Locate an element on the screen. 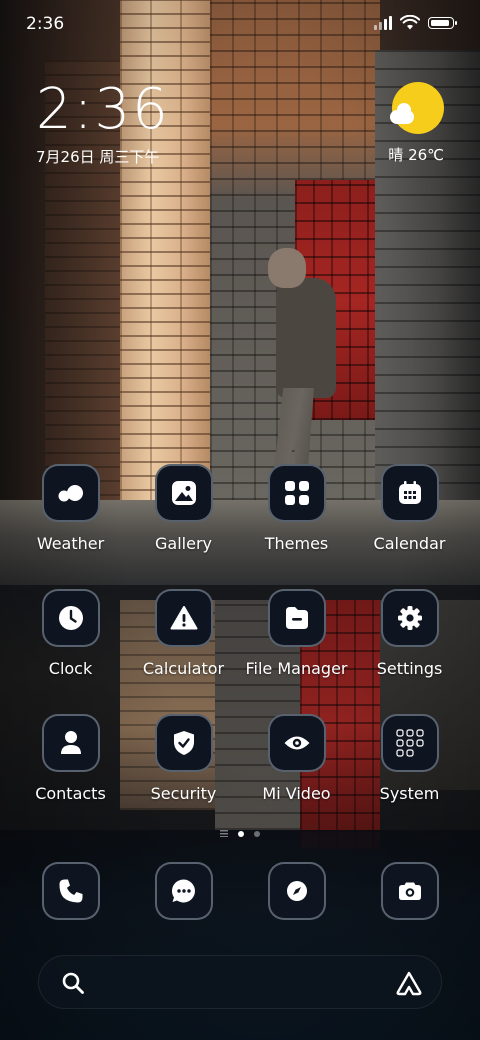 Image resolution: width=480 pixels, height=1040 pixels. page-indicator is located at coordinates (240, 833).